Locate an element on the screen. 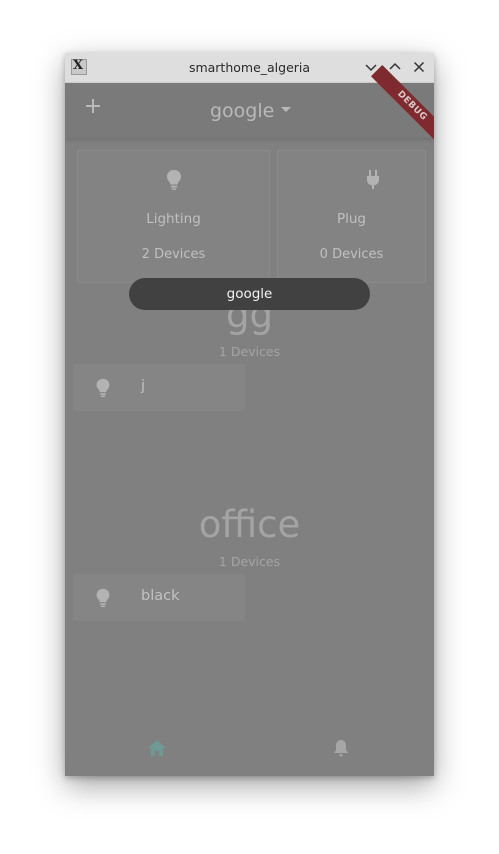 This screenshot has height=854, width=499. device-name: j is located at coordinates (143, 386).